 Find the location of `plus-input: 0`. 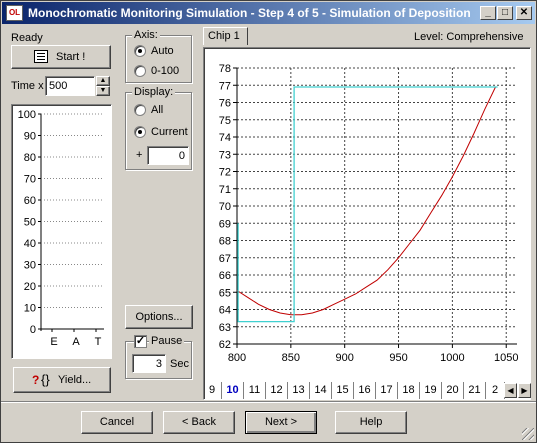

plus-input: 0 is located at coordinates (168, 155).